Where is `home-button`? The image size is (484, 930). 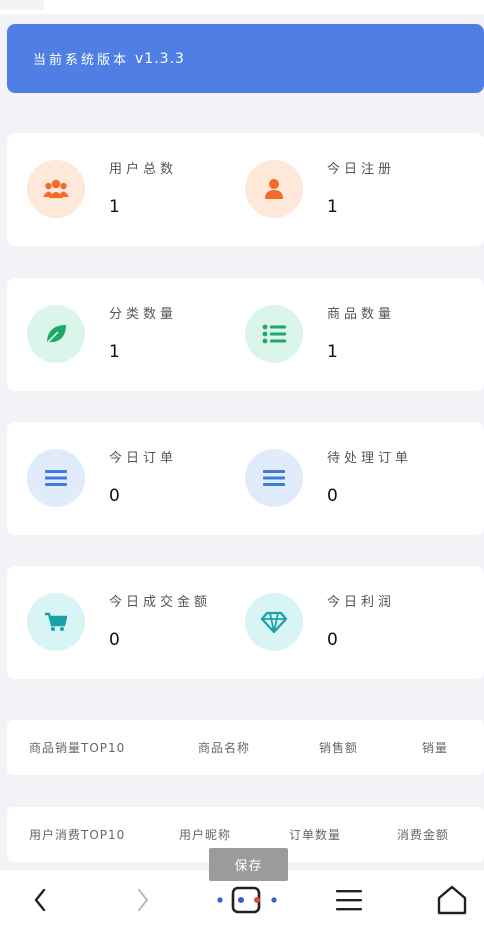 home-button is located at coordinates (452, 900).